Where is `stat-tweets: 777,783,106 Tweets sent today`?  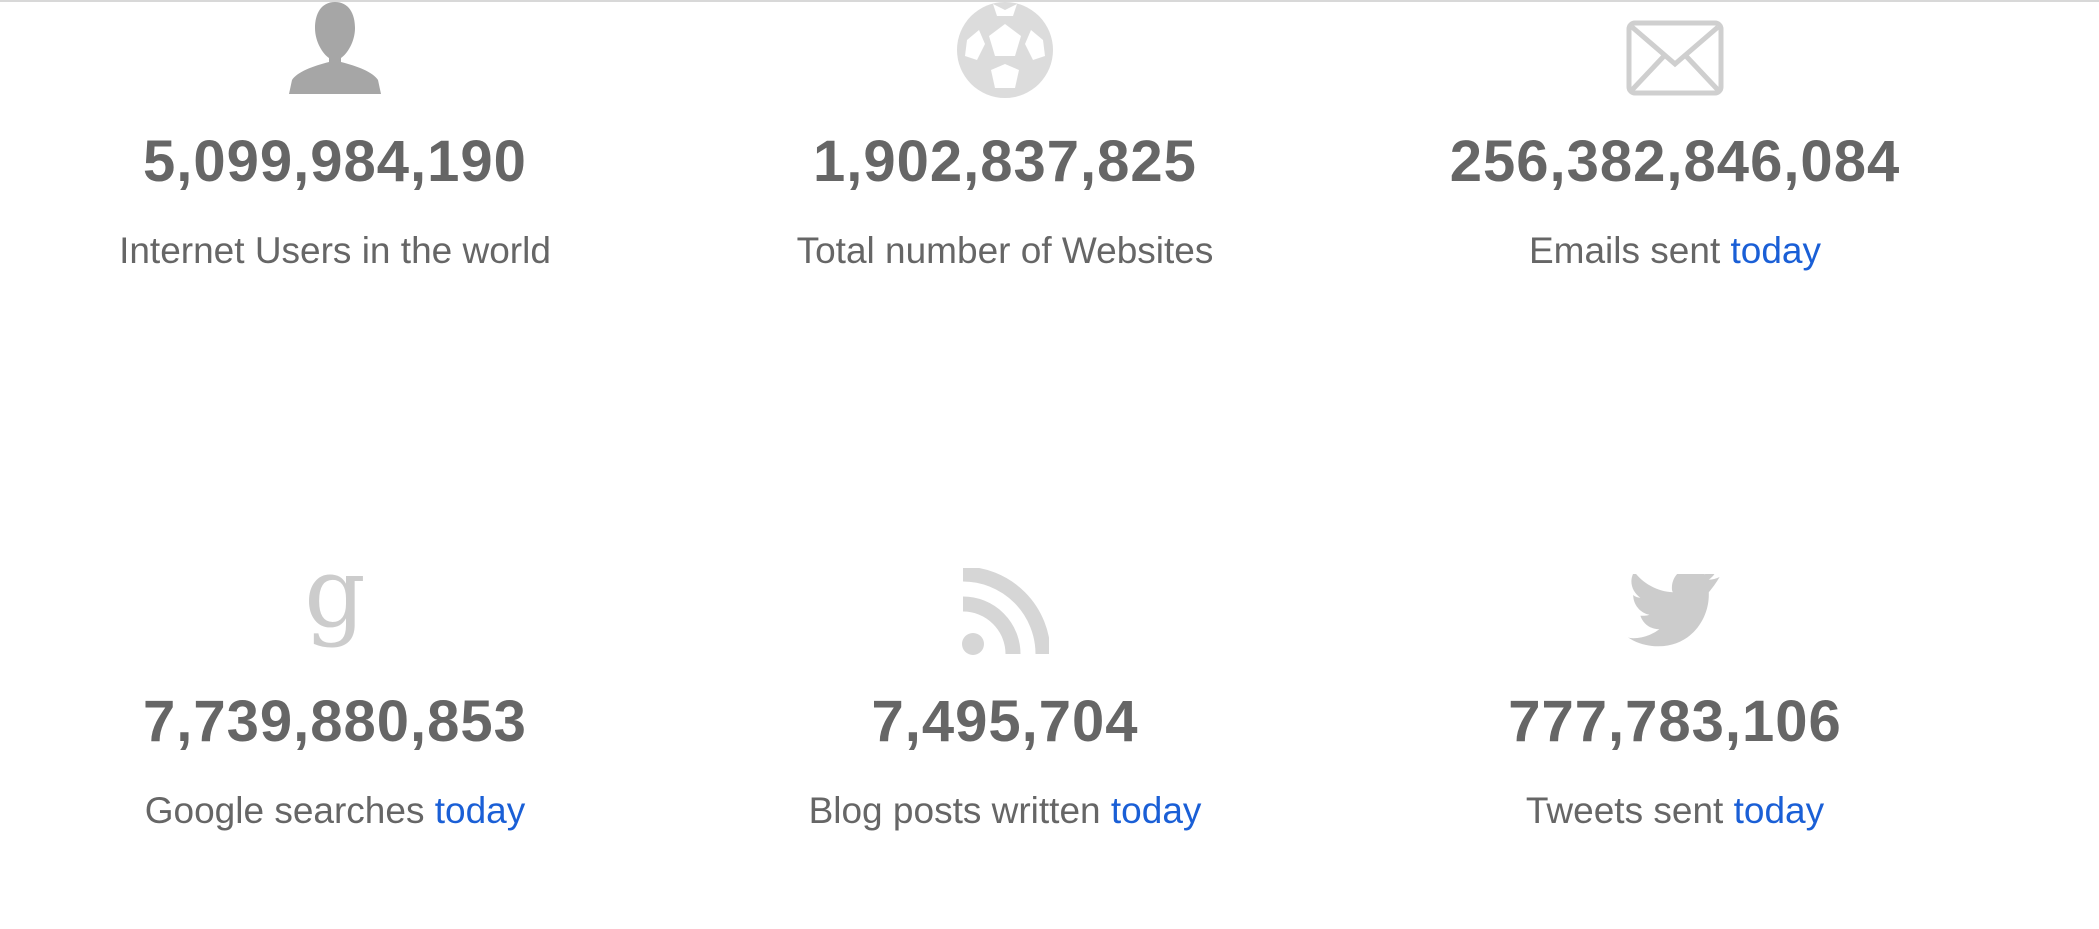
stat-tweets: 777,783,106 Tweets sent today is located at coordinates (1675, 720).